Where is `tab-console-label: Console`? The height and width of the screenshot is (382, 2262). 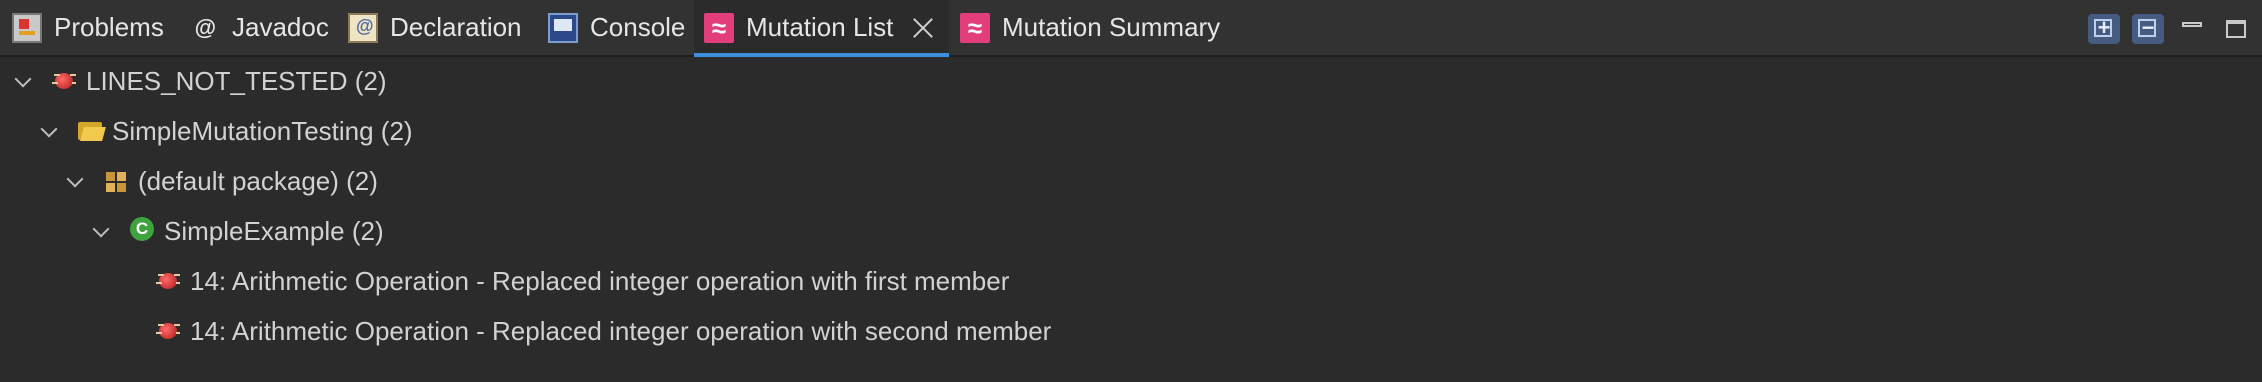
tab-console-label: Console is located at coordinates (638, 27).